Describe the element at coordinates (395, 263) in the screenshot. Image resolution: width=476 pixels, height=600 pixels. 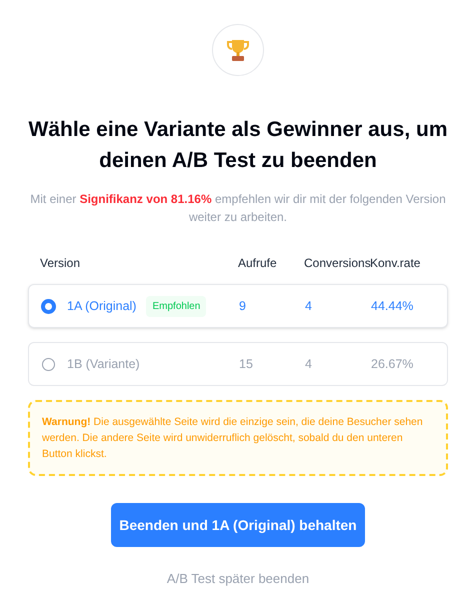
I see `column-header: Konv.rate` at that location.